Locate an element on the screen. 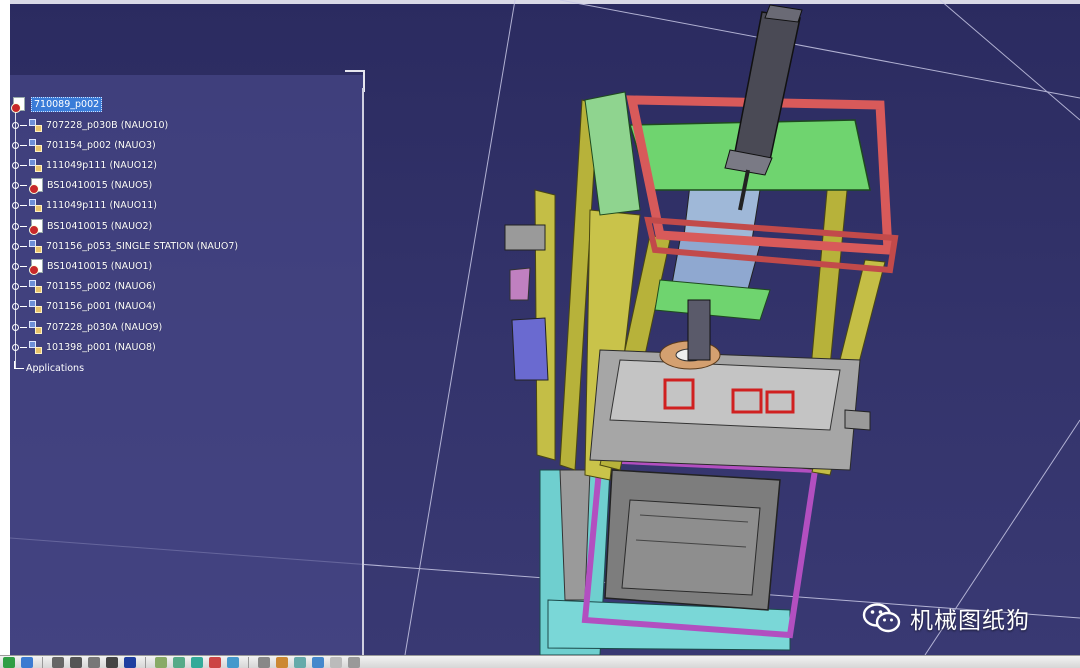  snapshot-icon is located at coordinates (354, 662).